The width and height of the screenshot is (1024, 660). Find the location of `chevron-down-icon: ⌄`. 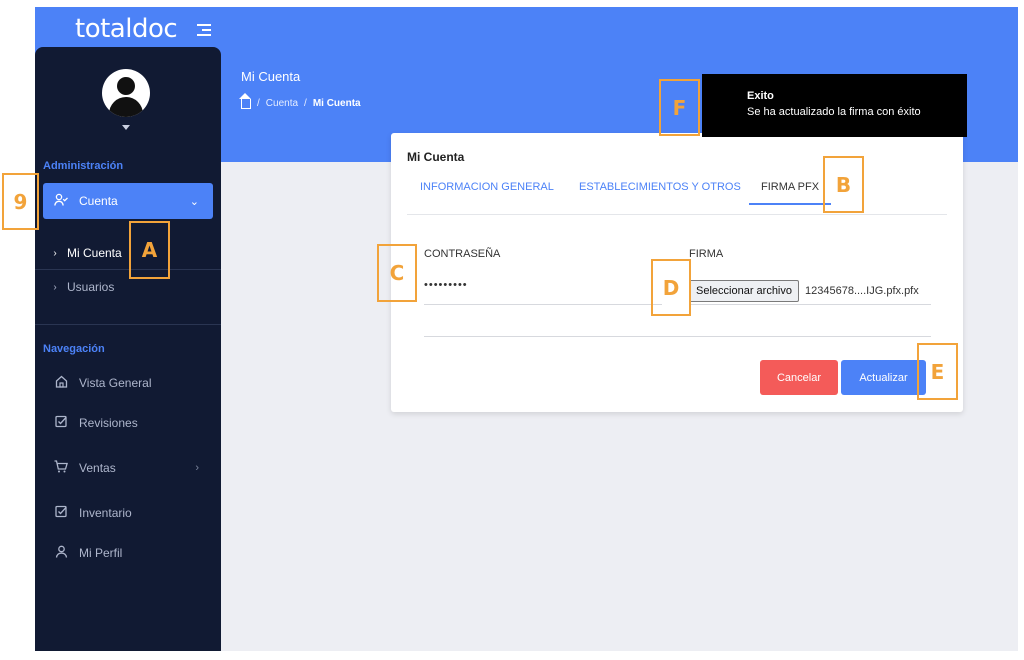

chevron-down-icon: ⌄ is located at coordinates (194, 201).